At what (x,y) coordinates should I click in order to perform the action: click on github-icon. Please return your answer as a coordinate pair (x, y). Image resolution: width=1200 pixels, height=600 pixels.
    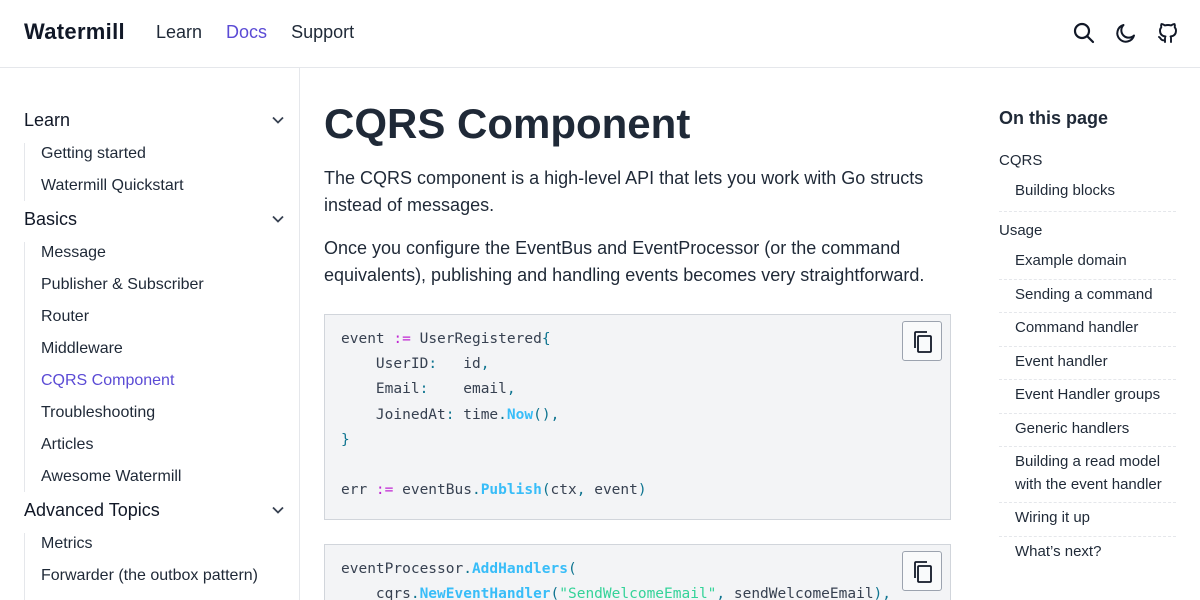
    Looking at the image, I should click on (1168, 33).